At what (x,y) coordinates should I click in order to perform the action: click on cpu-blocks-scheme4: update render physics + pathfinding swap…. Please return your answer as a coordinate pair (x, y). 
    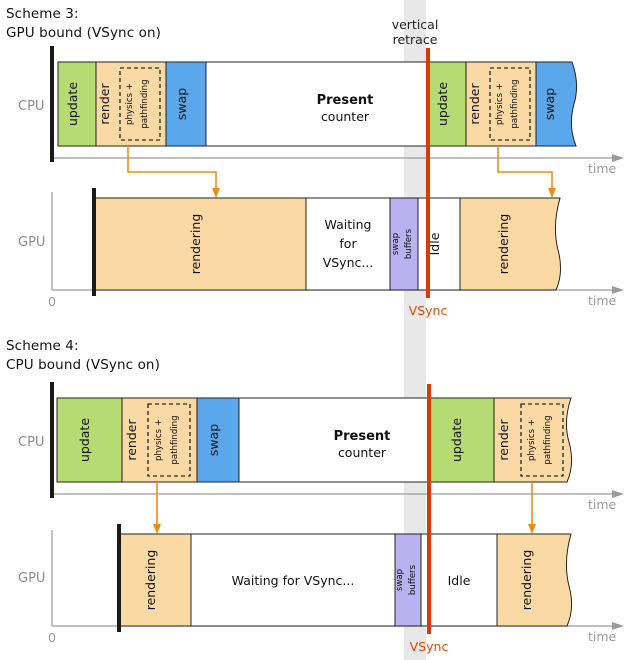
    Looking at the image, I should click on (314, 440).